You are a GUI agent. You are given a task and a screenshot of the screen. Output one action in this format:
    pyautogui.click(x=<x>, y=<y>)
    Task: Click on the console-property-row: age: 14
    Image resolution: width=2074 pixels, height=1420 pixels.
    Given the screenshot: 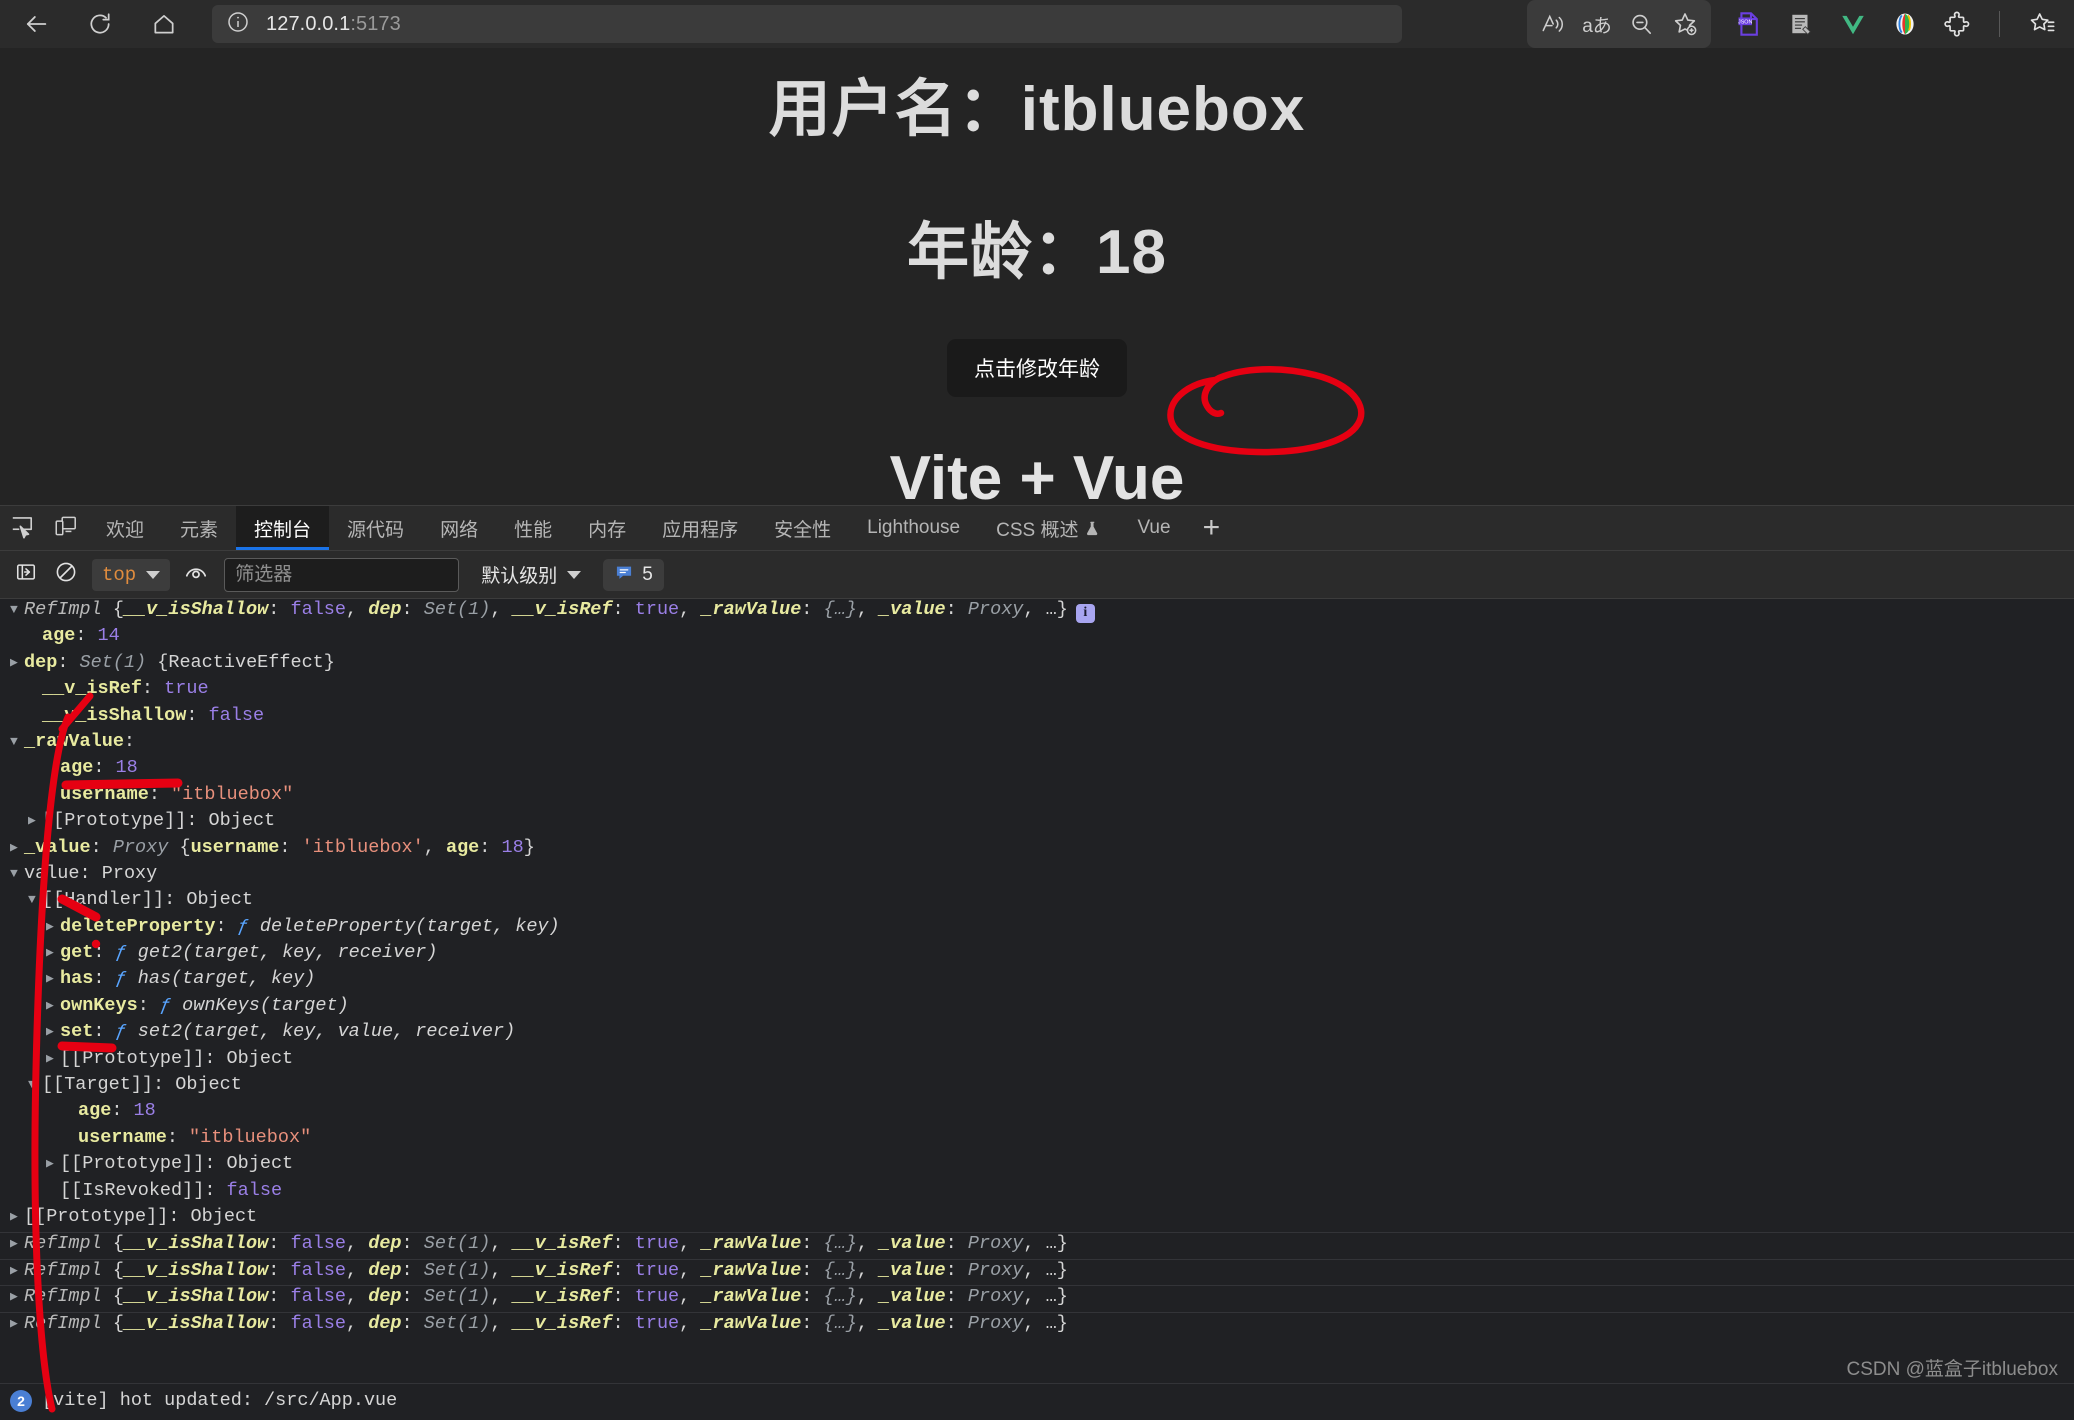 What is the action you would take?
    pyautogui.click(x=1037, y=638)
    